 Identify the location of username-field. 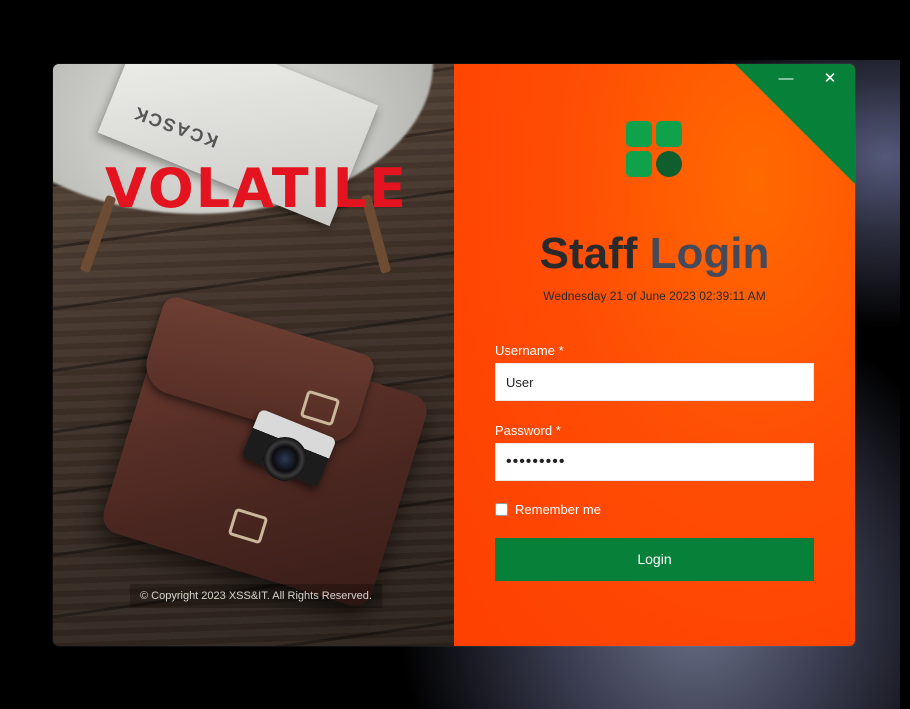
(654, 382).